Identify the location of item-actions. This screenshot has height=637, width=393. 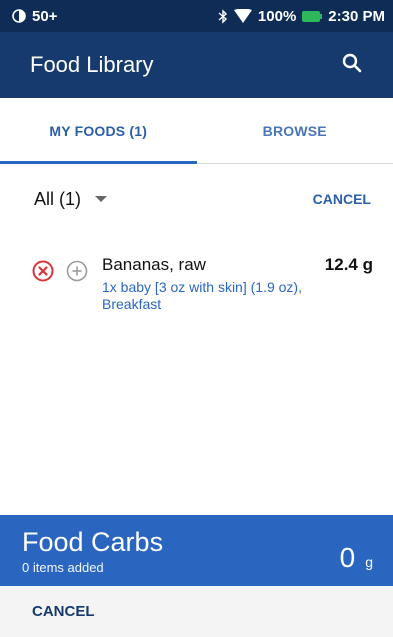
(60, 271).